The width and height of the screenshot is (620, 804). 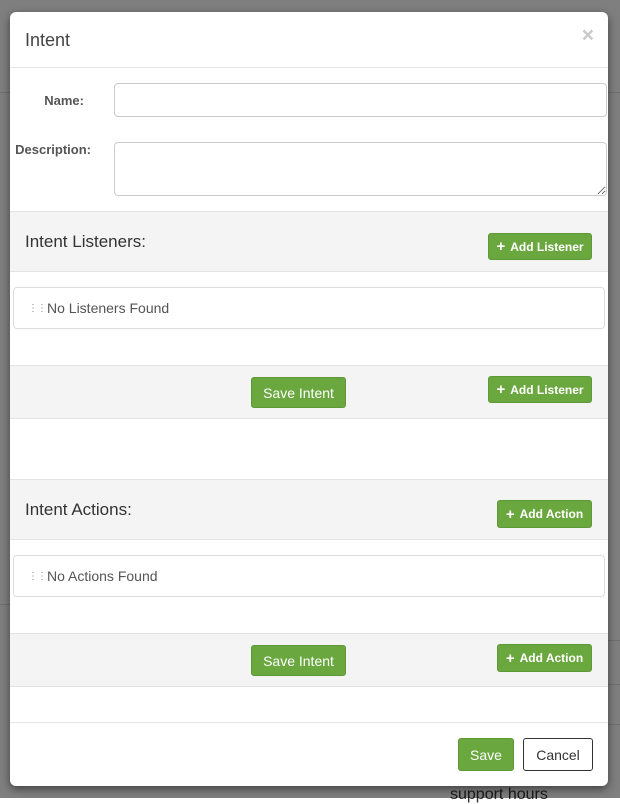 What do you see at coordinates (53, 149) in the screenshot?
I see `description-label: Description:` at bounding box center [53, 149].